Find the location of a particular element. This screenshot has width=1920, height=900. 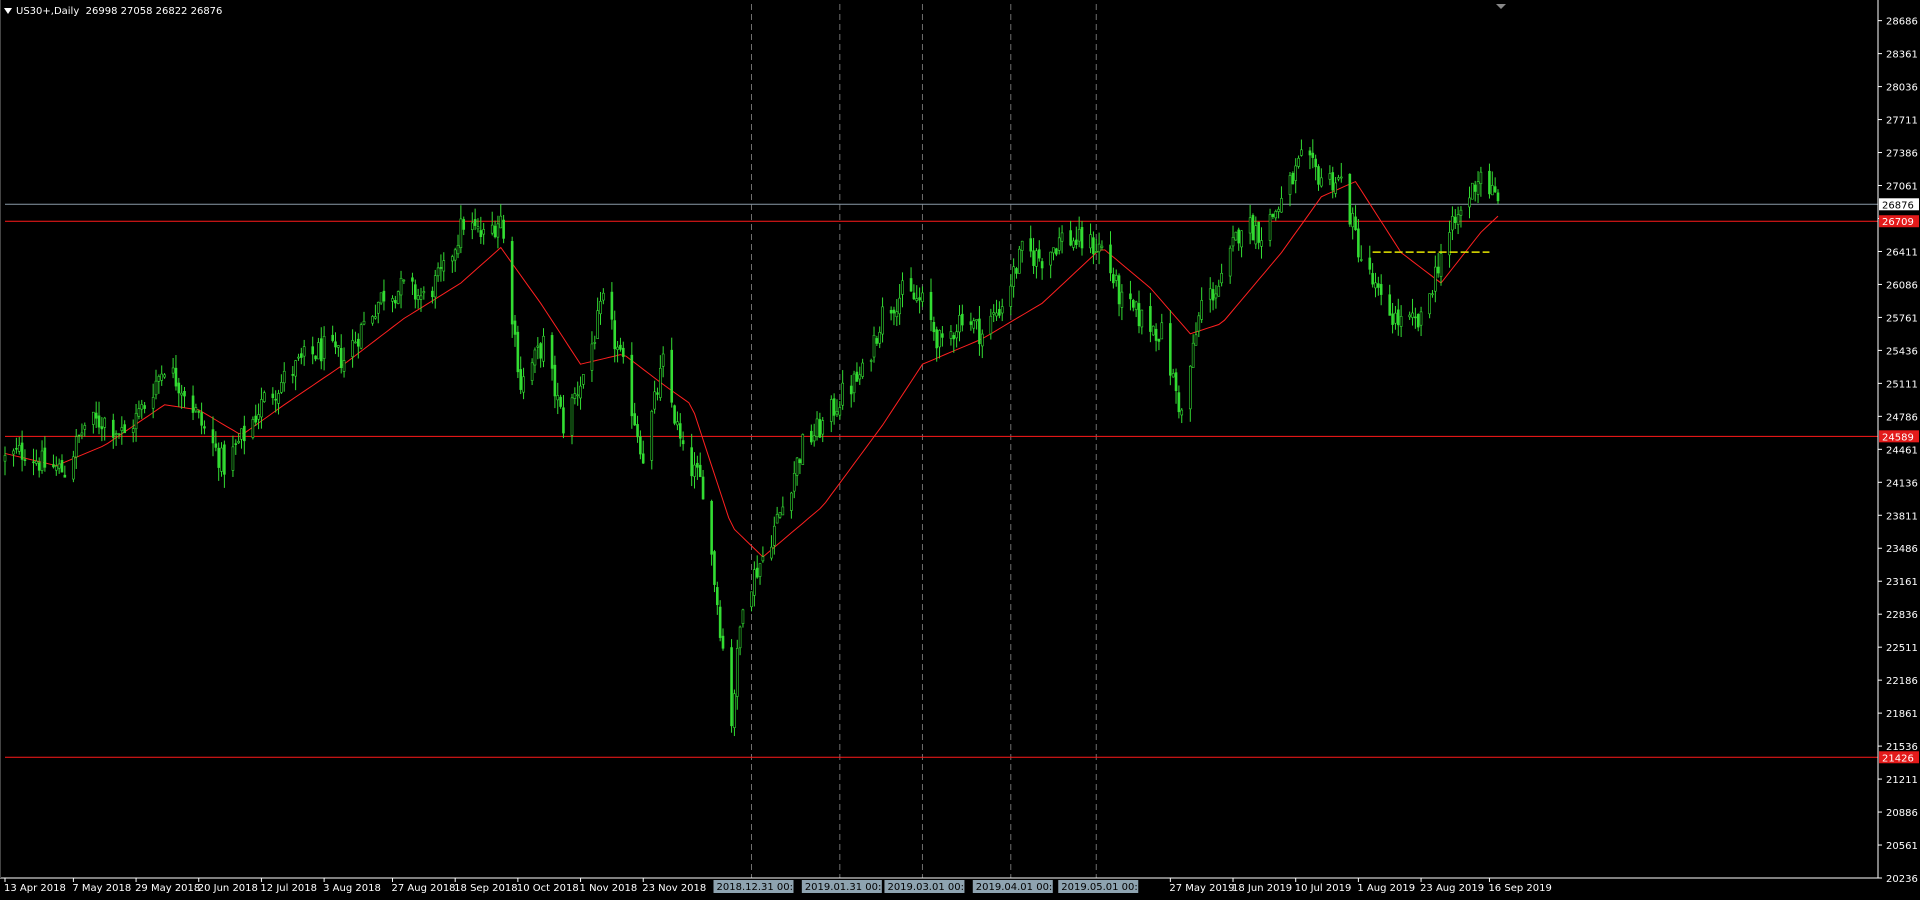

ohlc-readout: 26998 27058 26822 26876 is located at coordinates (154, 11).